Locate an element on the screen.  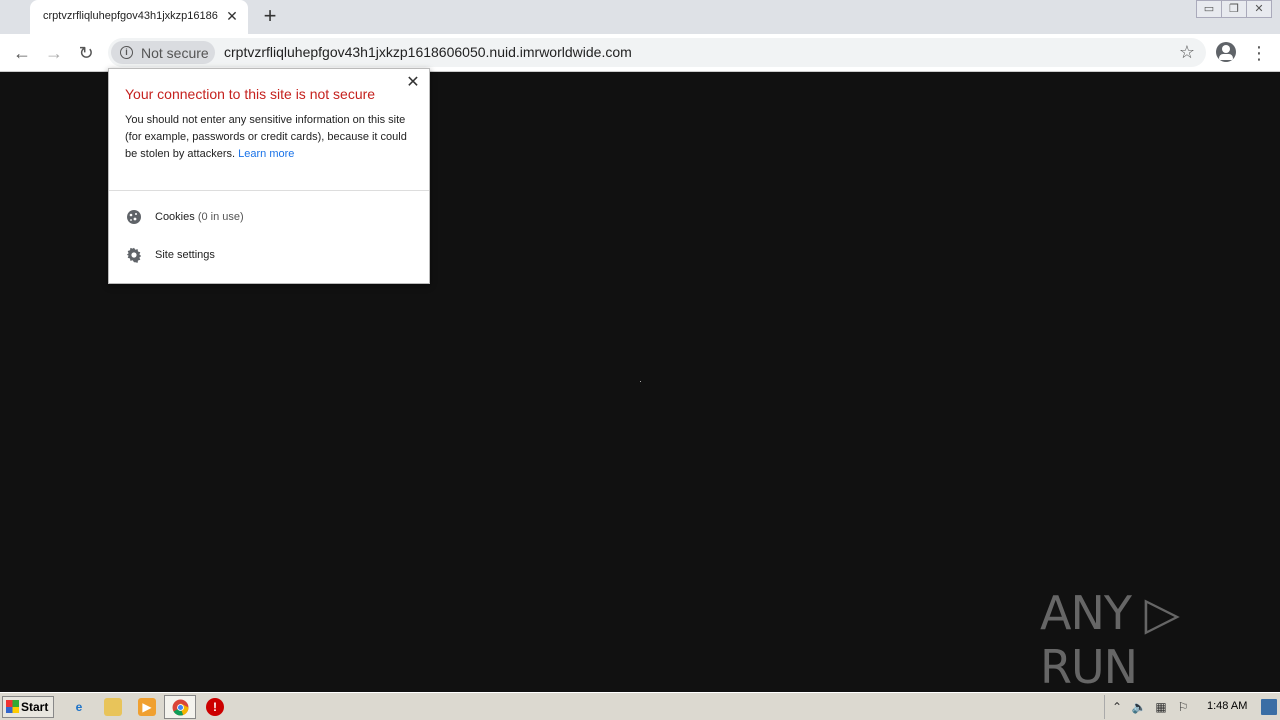
anyrun-watermark: ANY ▷ RUN is located at coordinates (1160, 640).